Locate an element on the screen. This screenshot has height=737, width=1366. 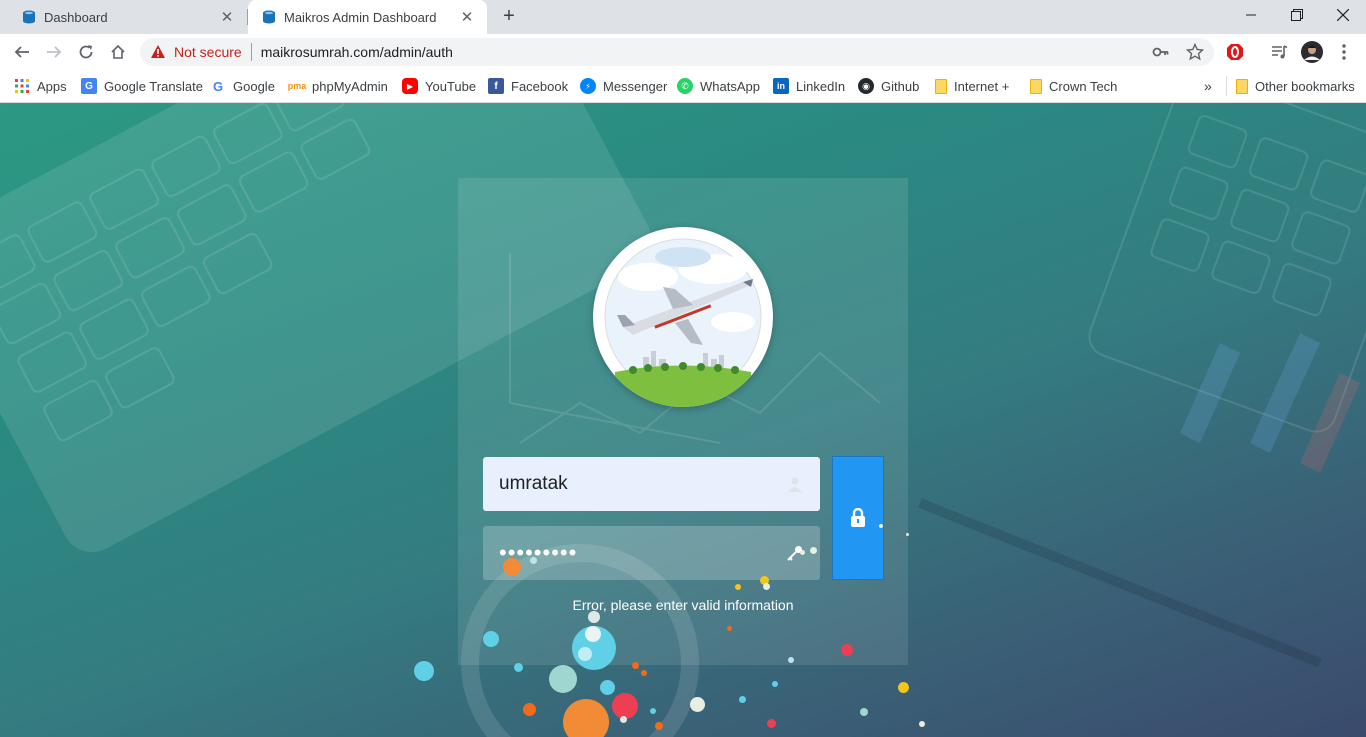
key-icon is located at coordinates (1161, 52).